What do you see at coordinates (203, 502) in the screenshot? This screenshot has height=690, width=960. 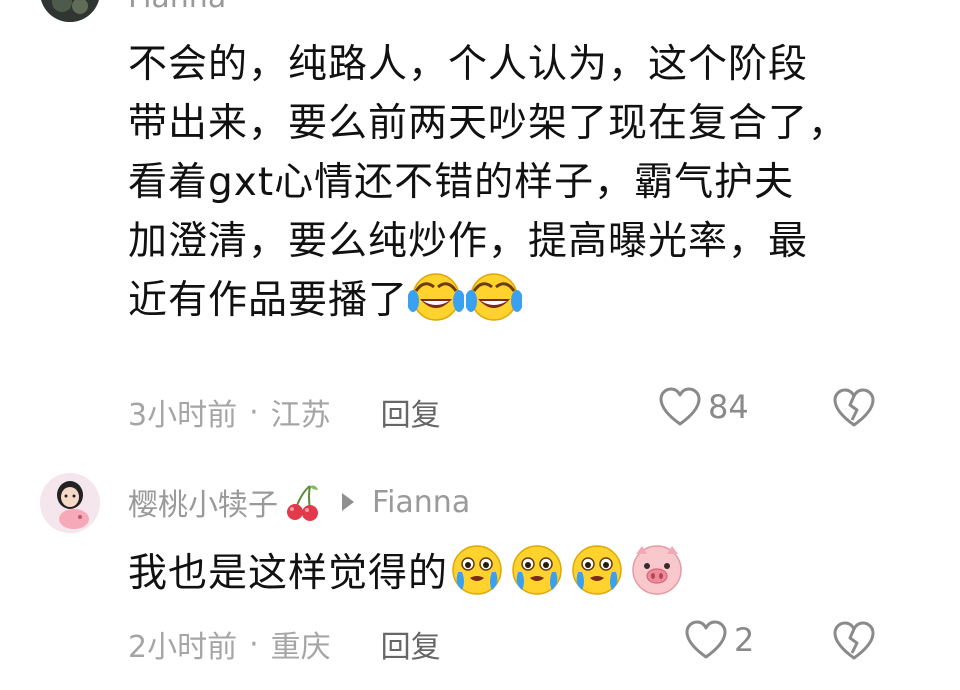 I see `username-label: 樱桃小犊子` at bounding box center [203, 502].